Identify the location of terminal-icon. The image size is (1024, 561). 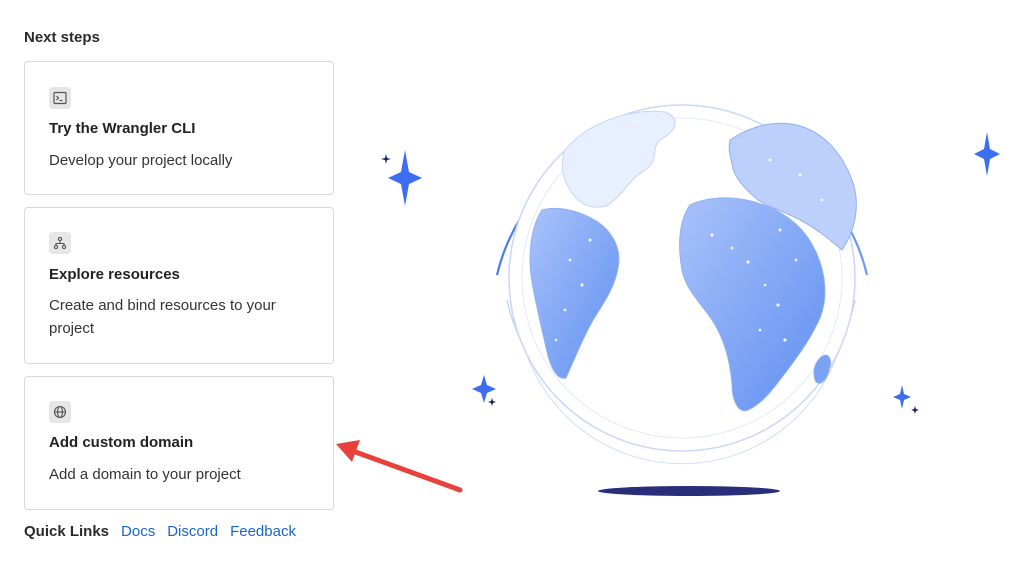
(60, 98).